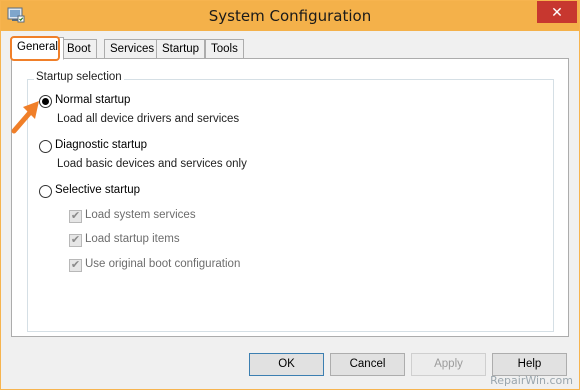 Image resolution: width=580 pixels, height=390 pixels. Describe the element at coordinates (79, 77) in the screenshot. I see `group-label: Startup selection` at that location.